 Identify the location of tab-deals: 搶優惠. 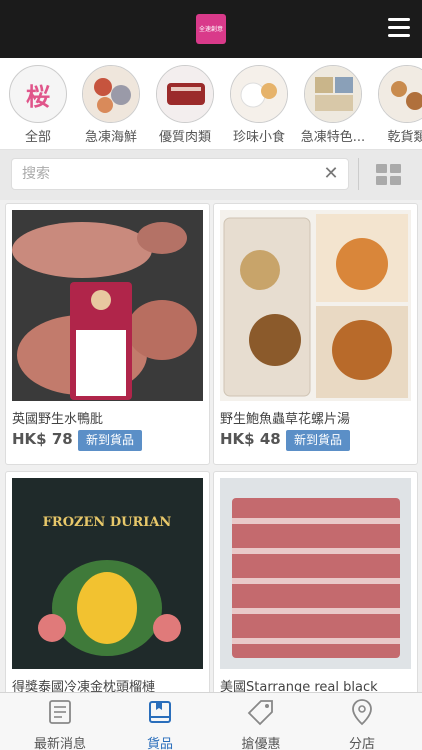
(261, 721).